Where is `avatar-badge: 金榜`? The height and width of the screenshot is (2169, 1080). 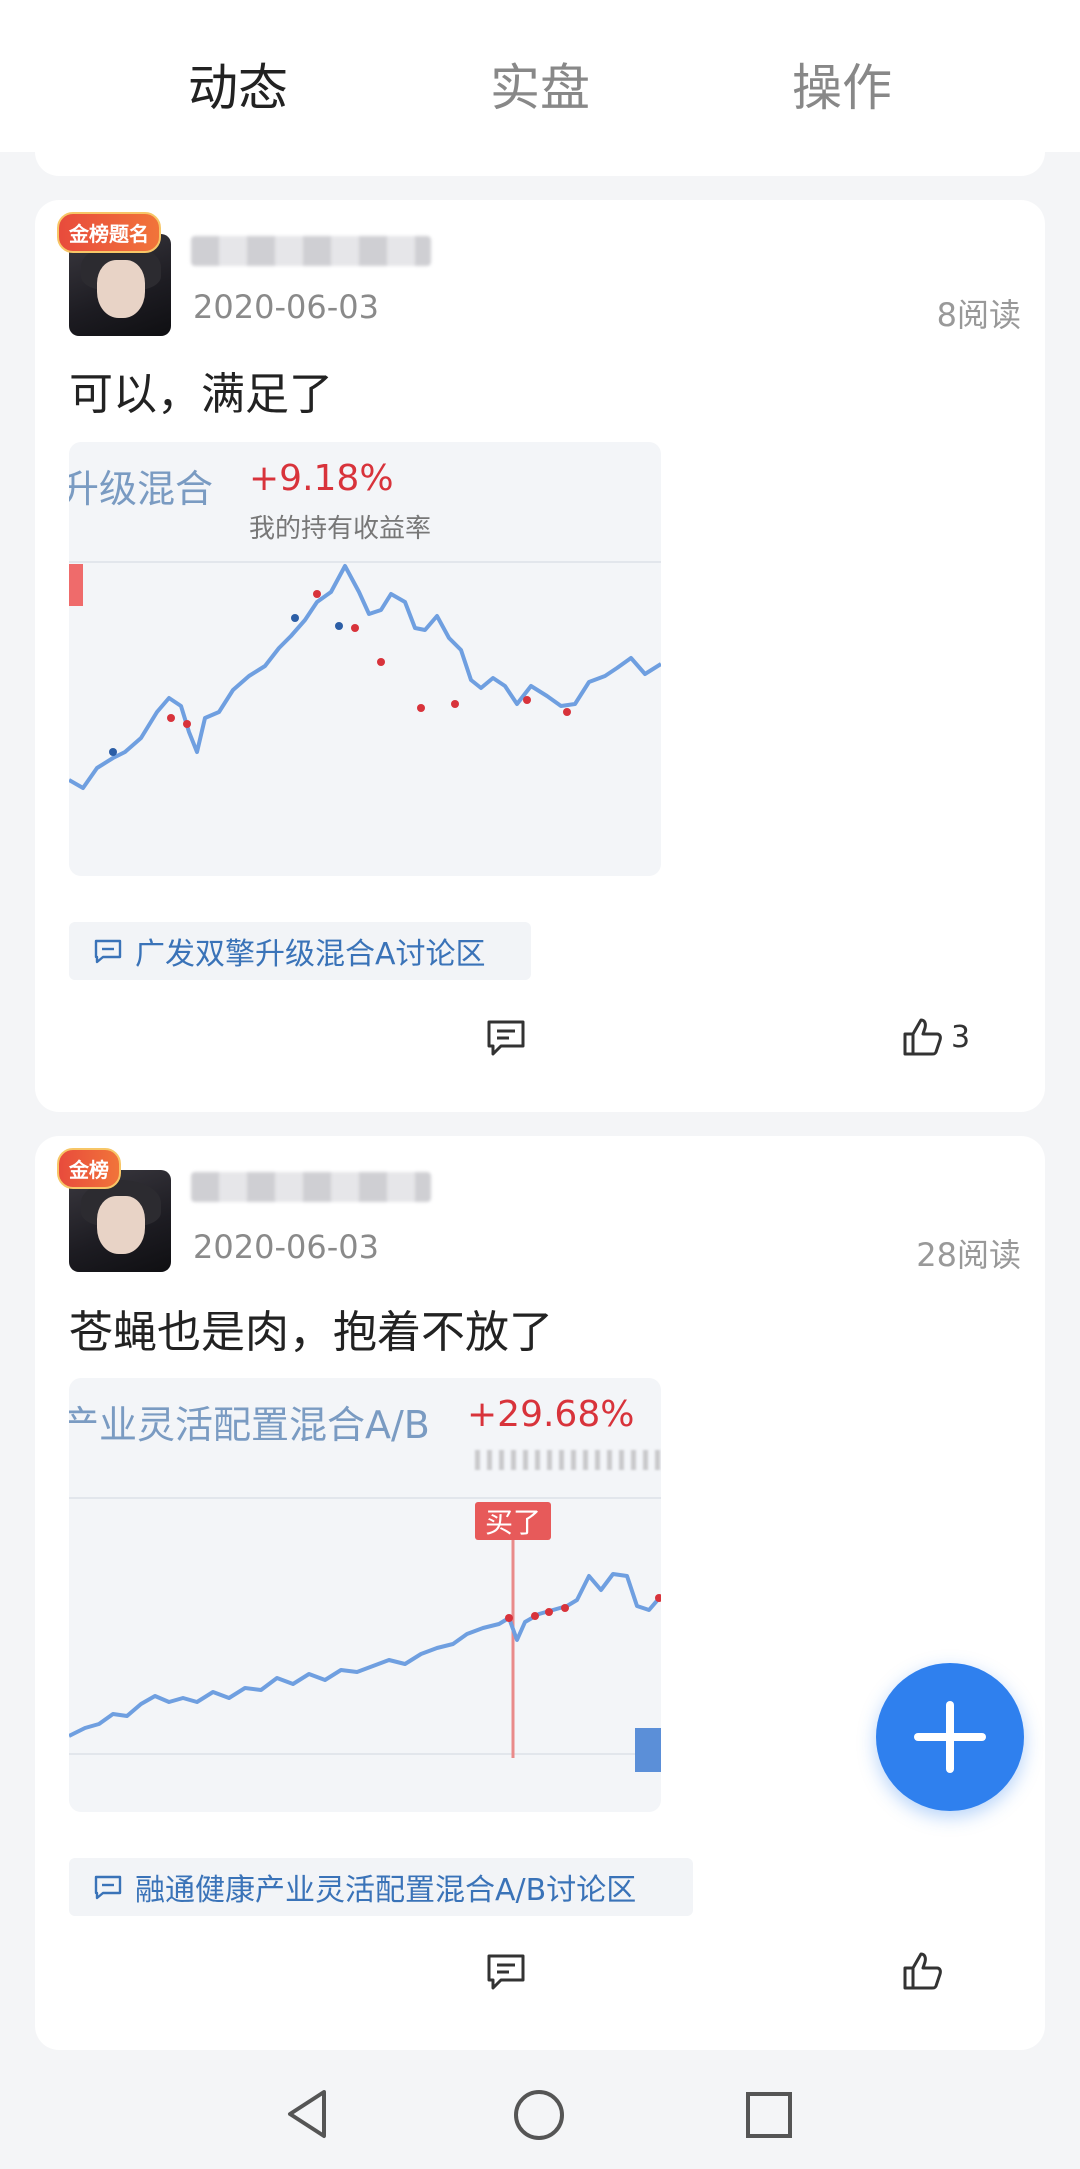 avatar-badge: 金榜 is located at coordinates (89, 1168).